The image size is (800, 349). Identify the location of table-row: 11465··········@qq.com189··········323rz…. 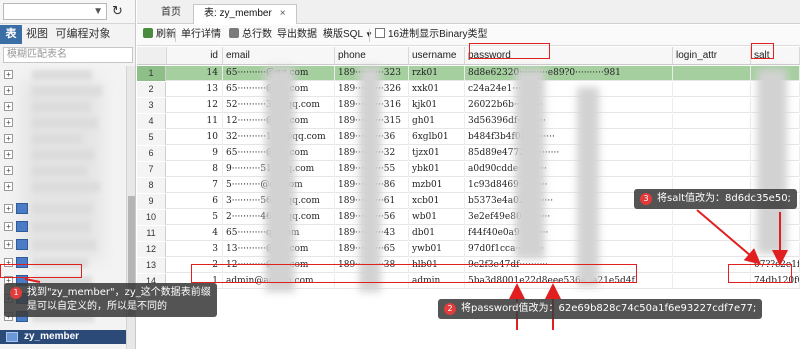
(468, 73).